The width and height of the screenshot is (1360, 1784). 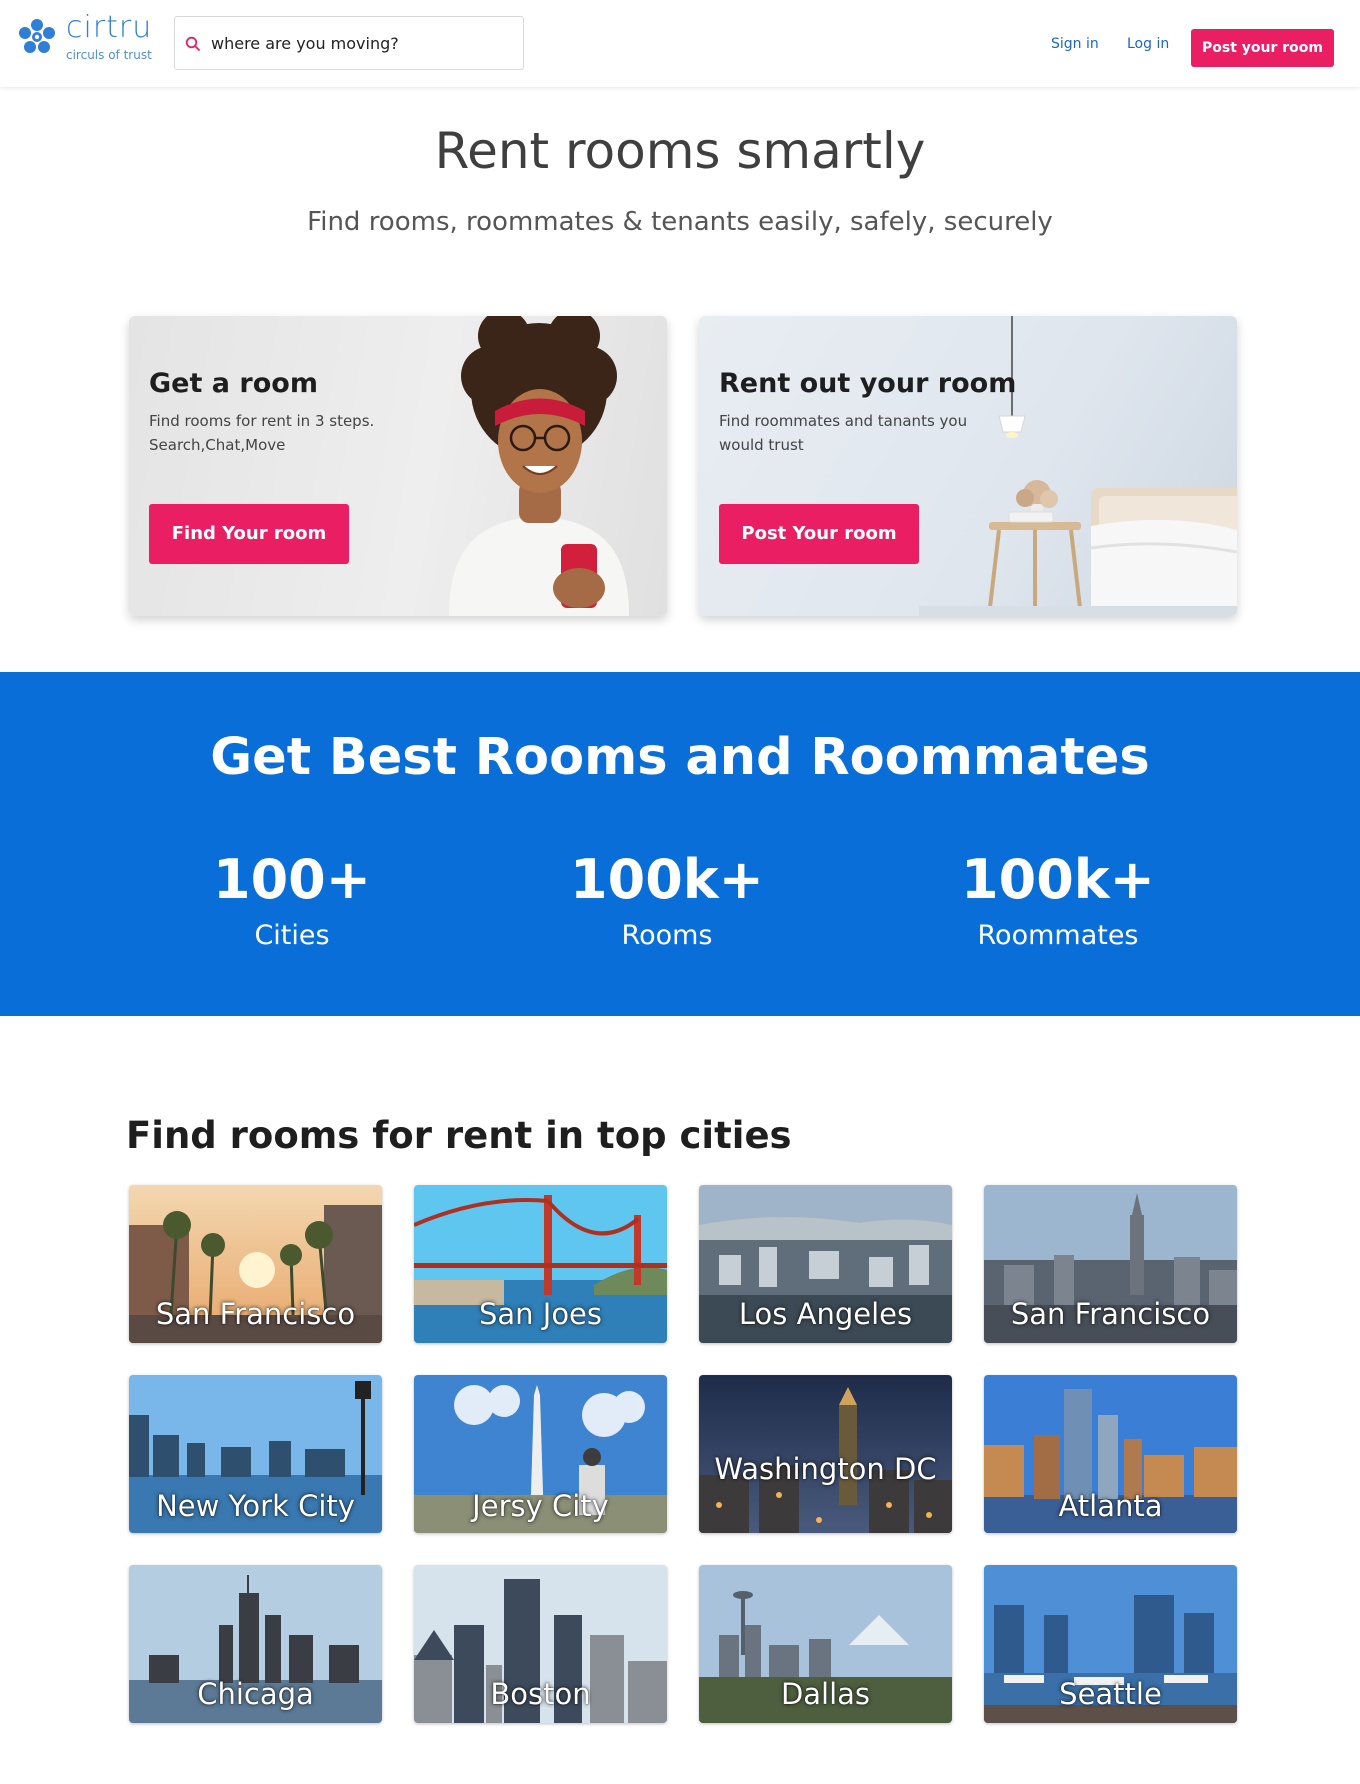 I want to click on stat-label: Rooms, so click(x=667, y=935).